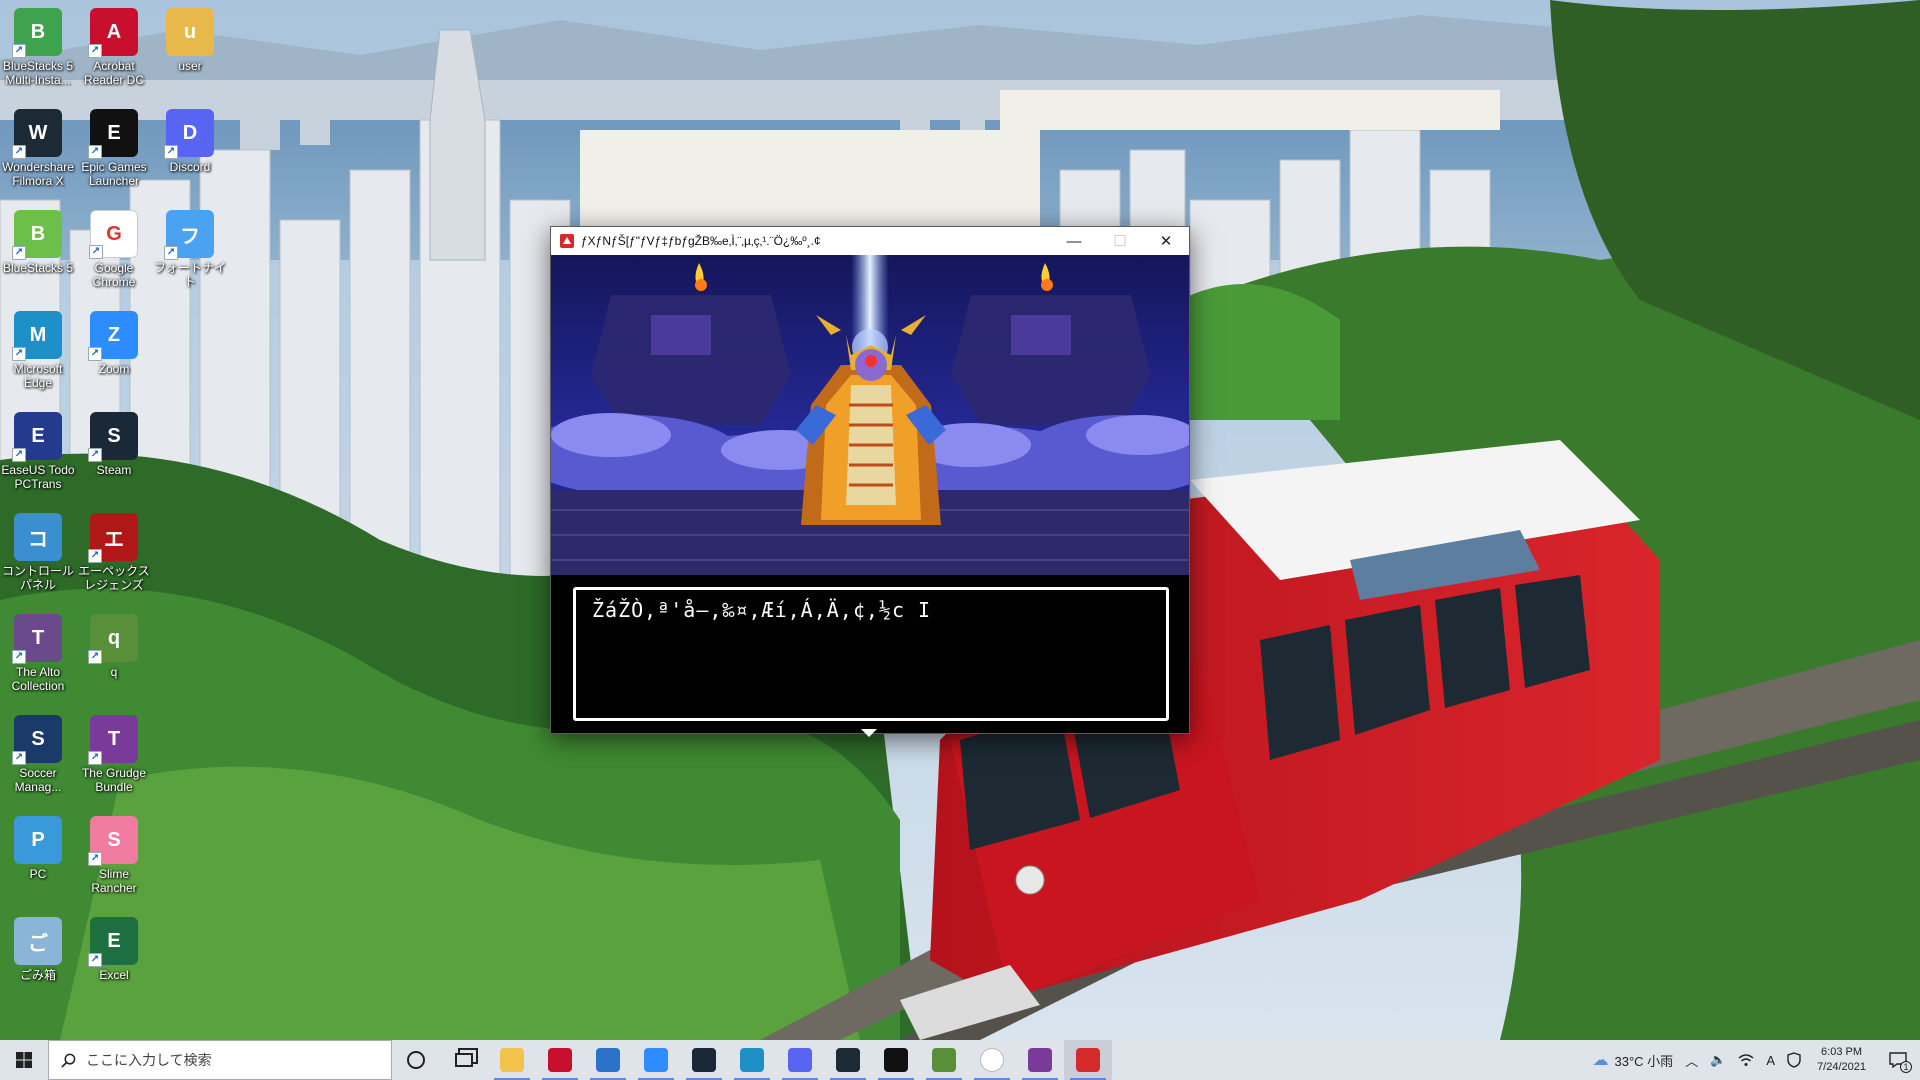 This screenshot has height=1080, width=1920. I want to click on desktop-icon: M ↗ Microsoft Edge, so click(38, 350).